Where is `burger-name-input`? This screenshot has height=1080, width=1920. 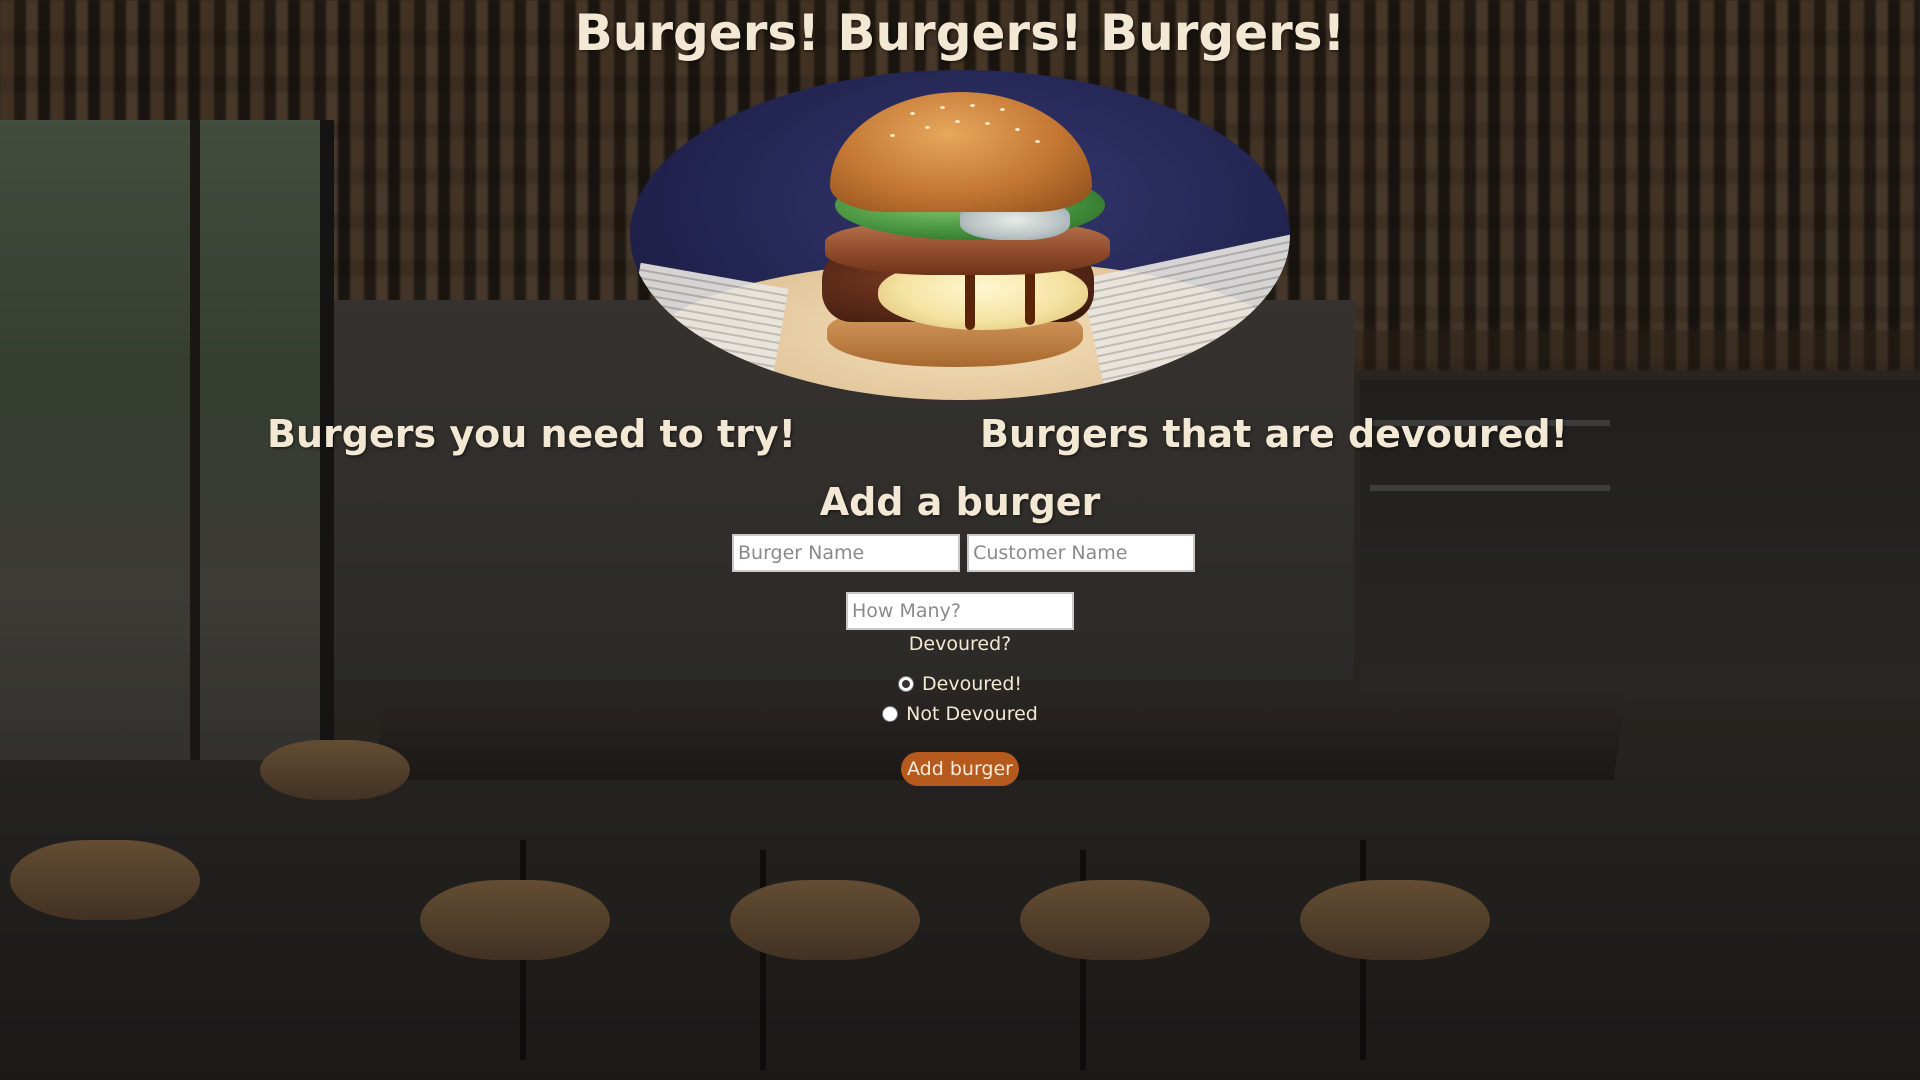
burger-name-input is located at coordinates (846, 553).